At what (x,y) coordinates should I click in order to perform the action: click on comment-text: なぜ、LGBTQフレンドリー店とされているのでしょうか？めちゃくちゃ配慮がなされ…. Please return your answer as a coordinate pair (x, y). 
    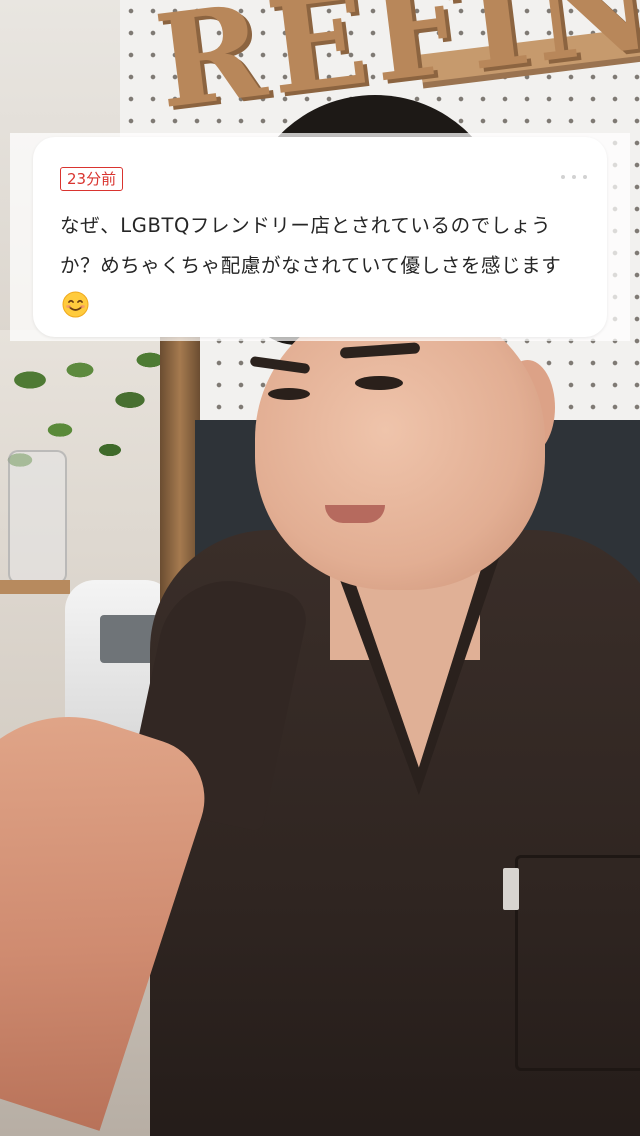
    Looking at the image, I should click on (311, 245).